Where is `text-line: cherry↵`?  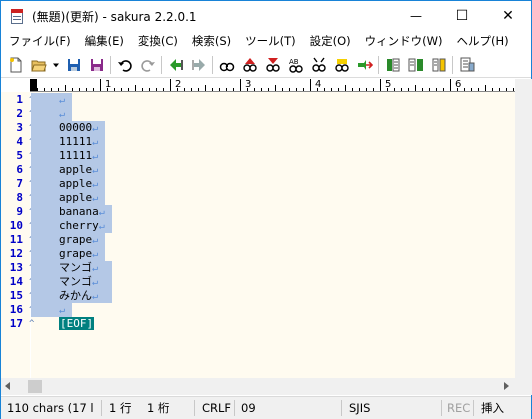
text-line: cherry↵ is located at coordinates (82, 226).